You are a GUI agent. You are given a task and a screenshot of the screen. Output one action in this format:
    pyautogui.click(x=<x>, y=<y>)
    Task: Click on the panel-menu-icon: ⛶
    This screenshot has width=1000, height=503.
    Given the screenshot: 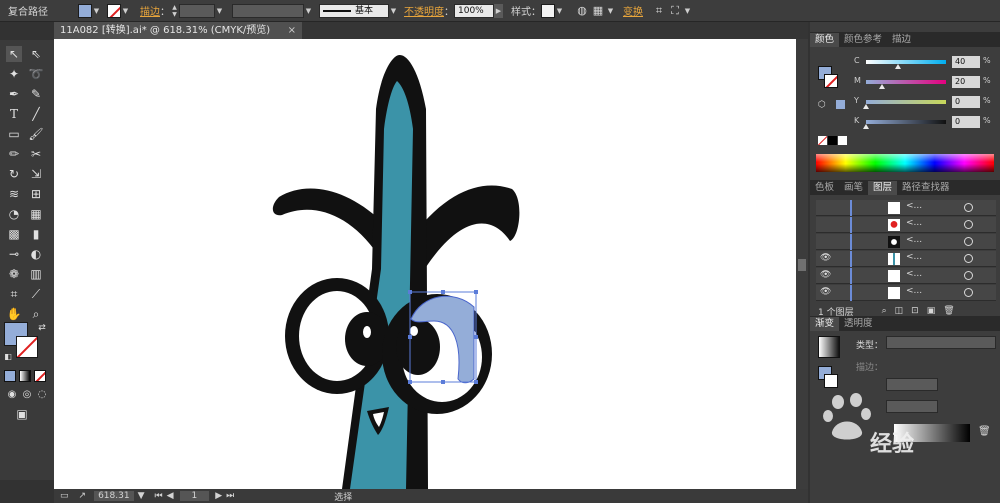 What is the action you would take?
    pyautogui.click(x=675, y=11)
    